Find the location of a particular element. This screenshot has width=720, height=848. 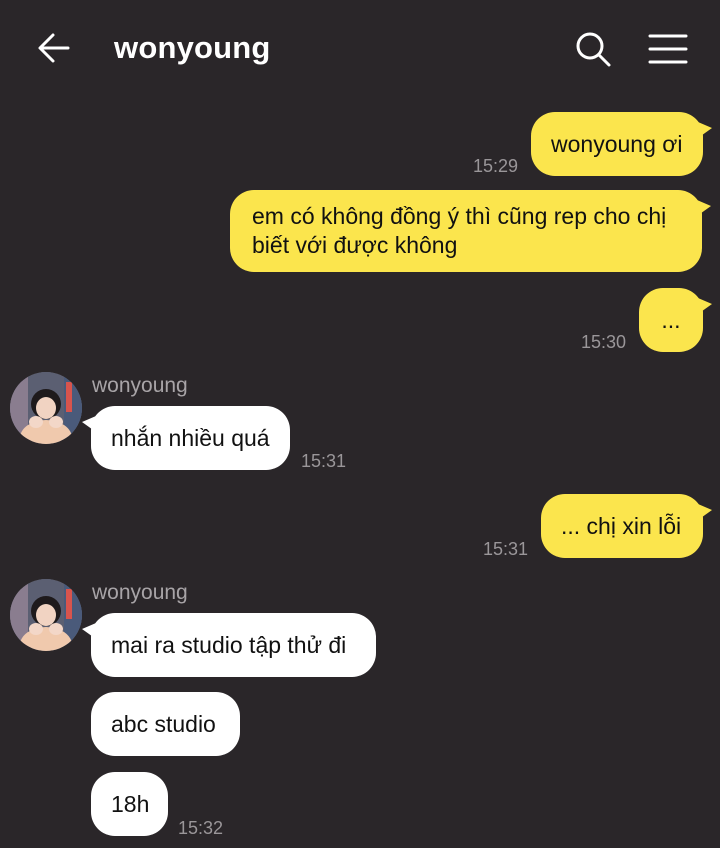

message-time: 15:30 is located at coordinates (604, 342).